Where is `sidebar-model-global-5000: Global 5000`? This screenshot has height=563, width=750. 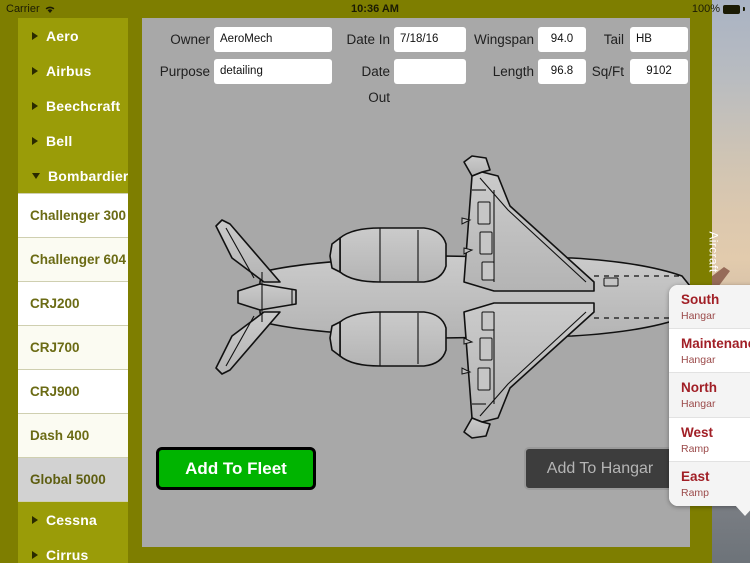
sidebar-model-global-5000: Global 5000 is located at coordinates (73, 480).